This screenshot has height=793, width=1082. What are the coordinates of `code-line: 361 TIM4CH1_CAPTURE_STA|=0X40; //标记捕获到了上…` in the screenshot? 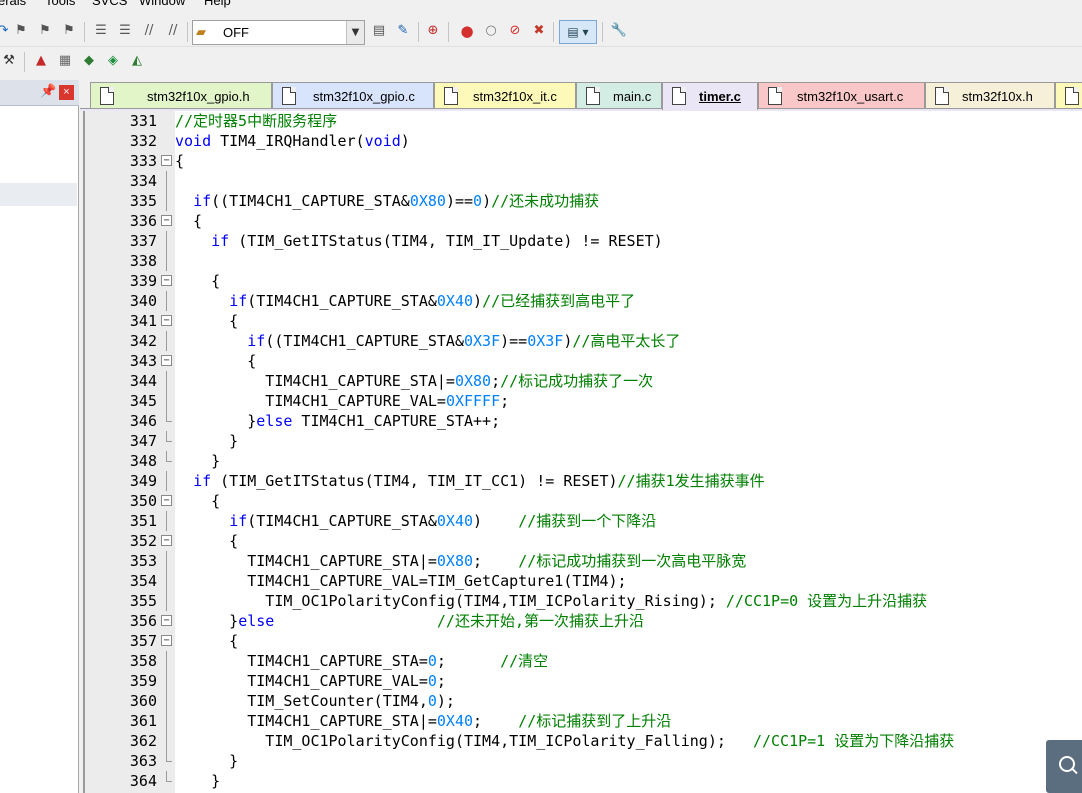 It's located at (582, 721).